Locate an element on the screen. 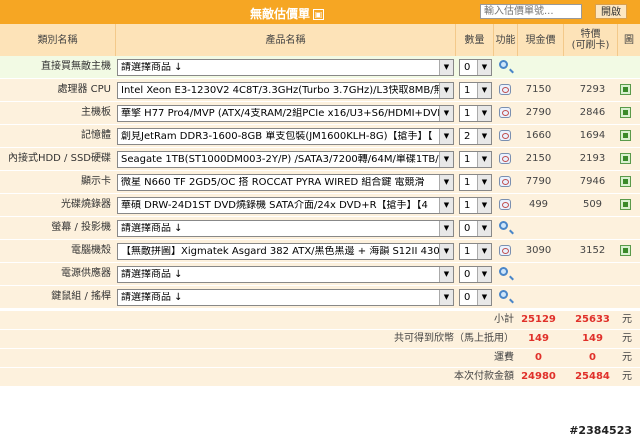 This screenshot has height=440, width=640. summary-row: 共可得到欣幣（馬上抵用） 149 149 元 is located at coordinates (320, 339).